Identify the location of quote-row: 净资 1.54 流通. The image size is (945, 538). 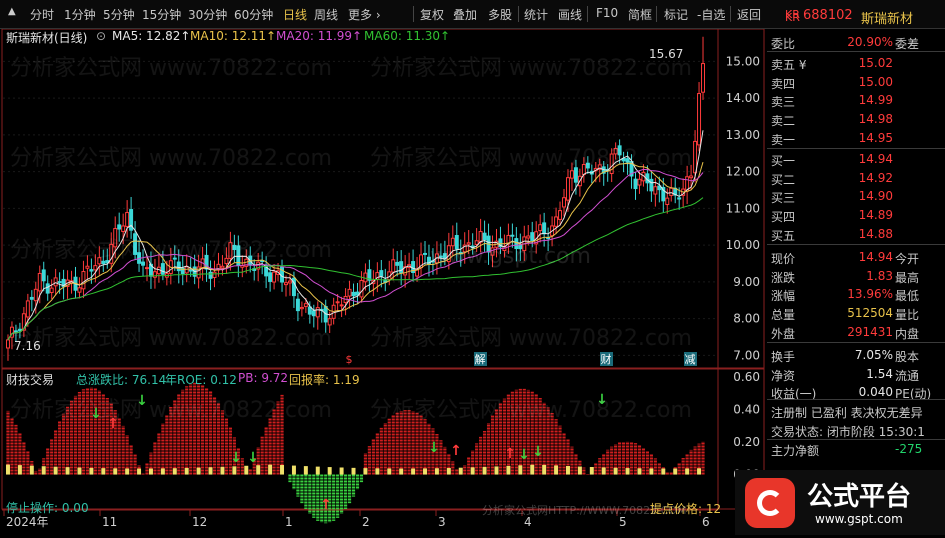
(856, 374).